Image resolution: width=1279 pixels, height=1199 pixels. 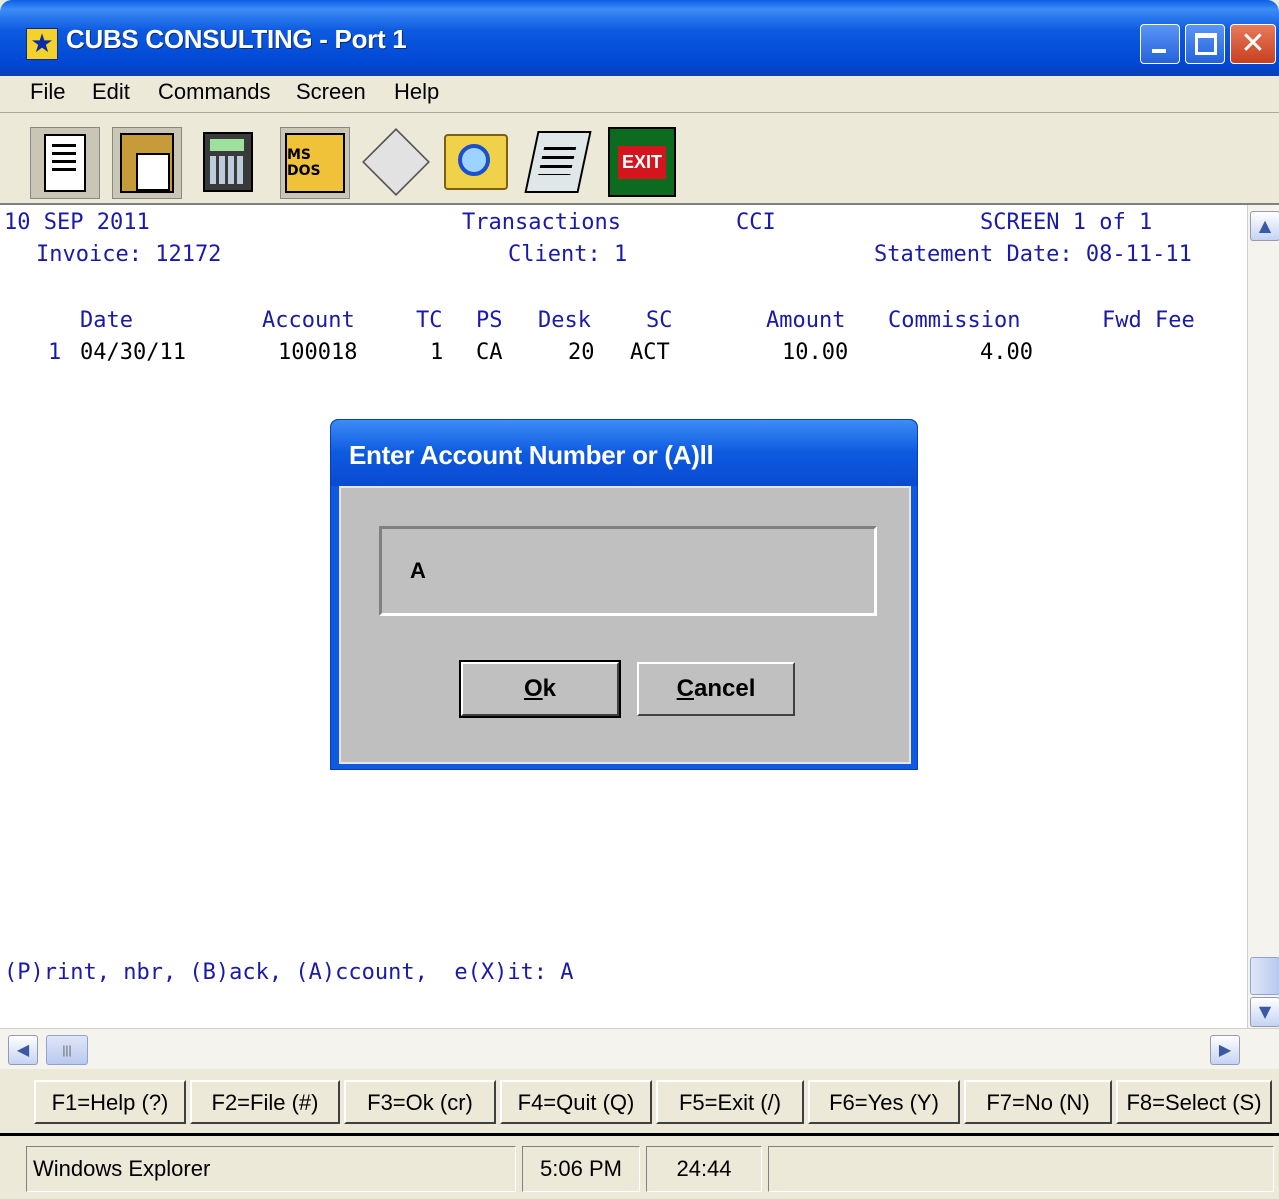 What do you see at coordinates (1263, 616) in the screenshot?
I see `vertical-scrollbar: ▲ ▼` at bounding box center [1263, 616].